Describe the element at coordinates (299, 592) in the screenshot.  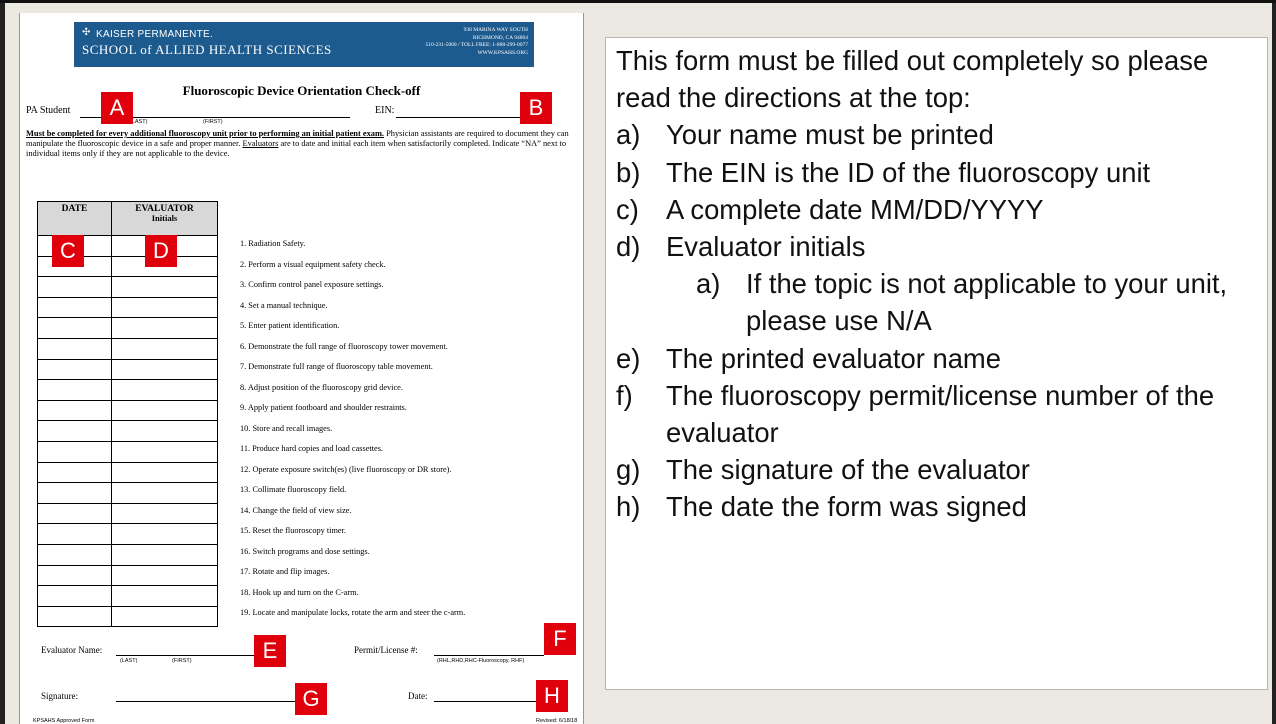
I see `list-item: 18. Hook up and turn on the C-arm.` at that location.